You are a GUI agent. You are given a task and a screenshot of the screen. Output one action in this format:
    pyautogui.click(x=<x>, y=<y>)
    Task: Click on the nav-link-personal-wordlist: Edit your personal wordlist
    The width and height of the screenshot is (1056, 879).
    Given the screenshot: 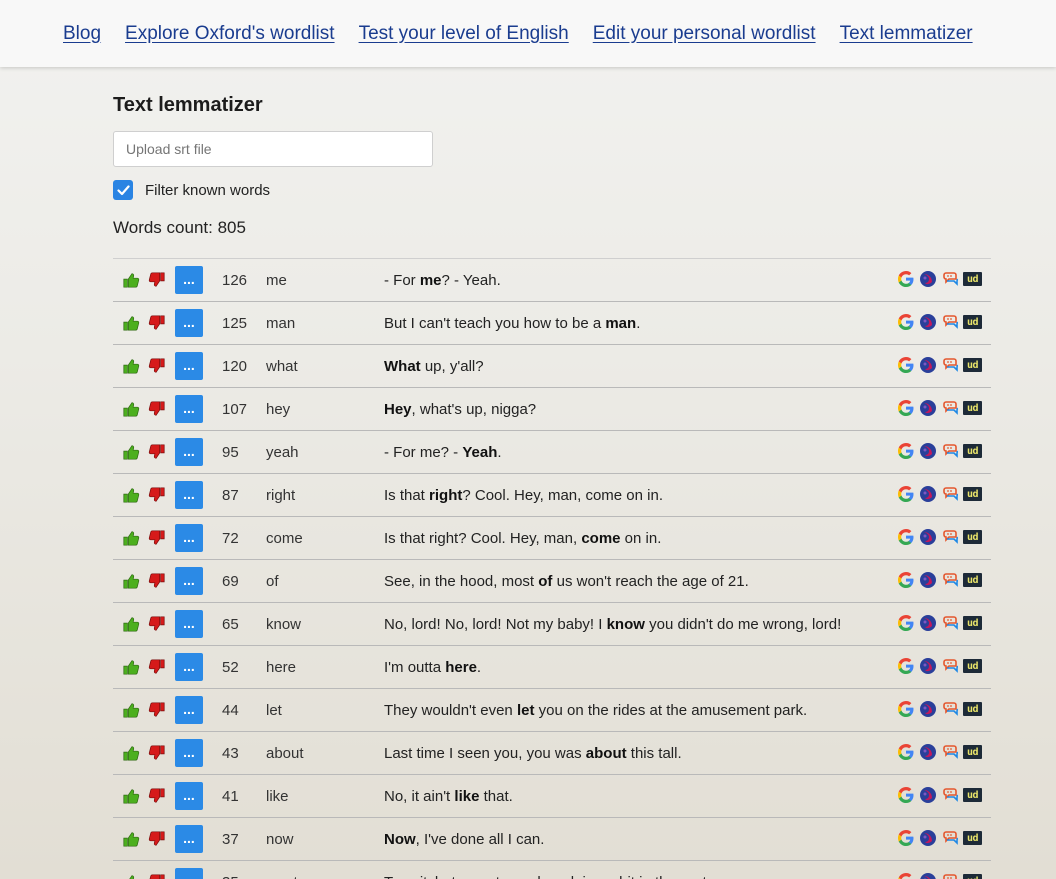 What is the action you would take?
    pyautogui.click(x=704, y=34)
    